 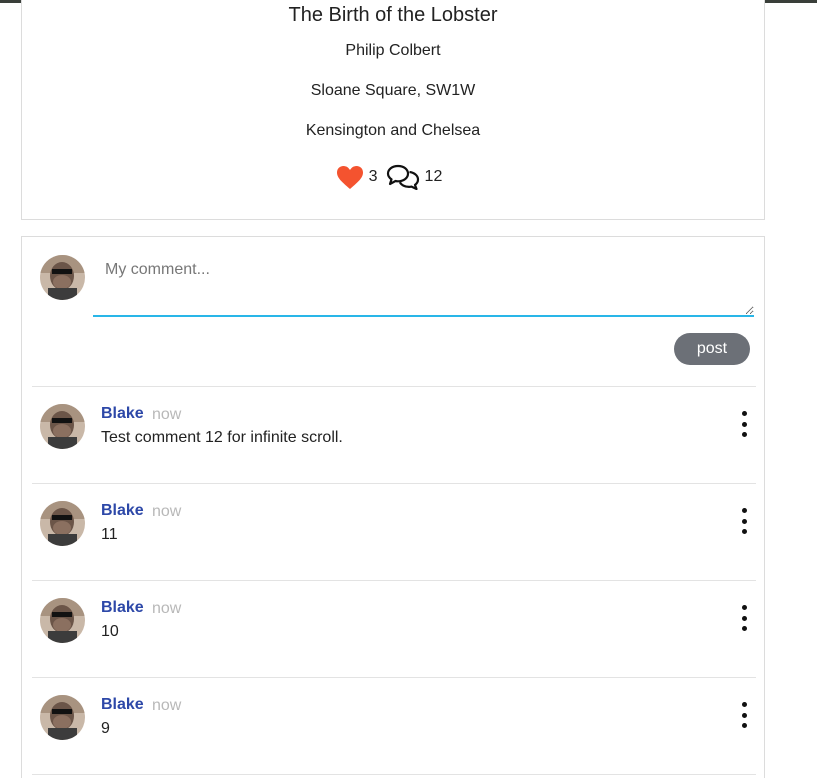 I want to click on comment-input, so click(x=423, y=283).